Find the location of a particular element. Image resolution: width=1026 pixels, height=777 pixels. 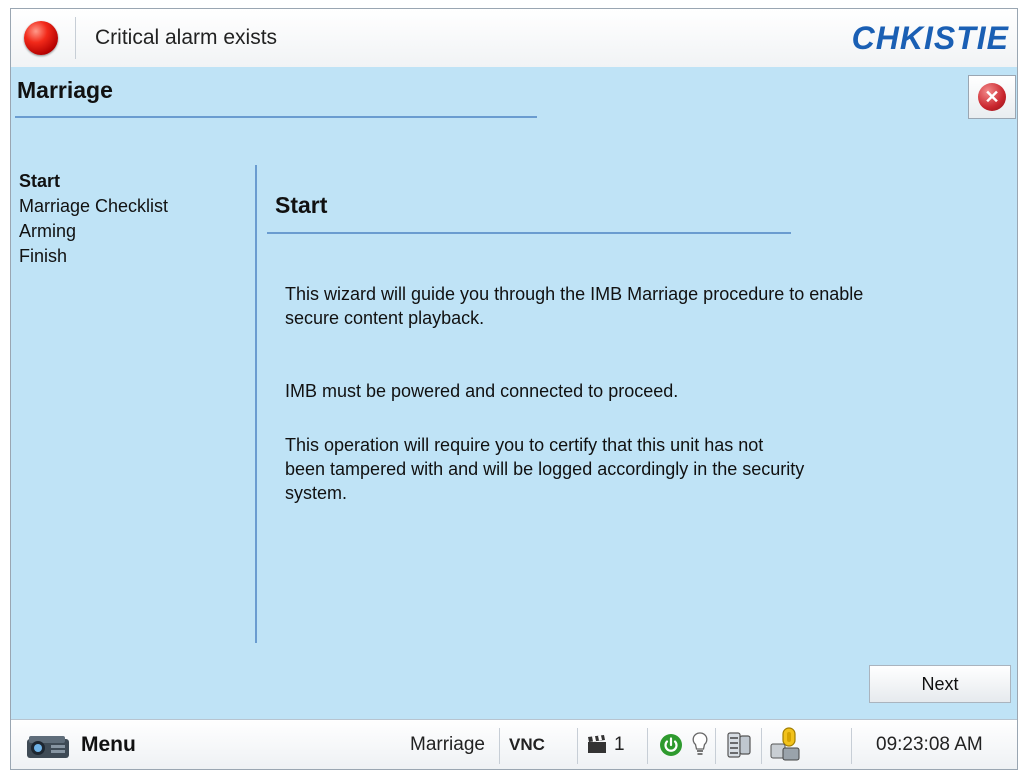

close-button: ✕ is located at coordinates (992, 97).